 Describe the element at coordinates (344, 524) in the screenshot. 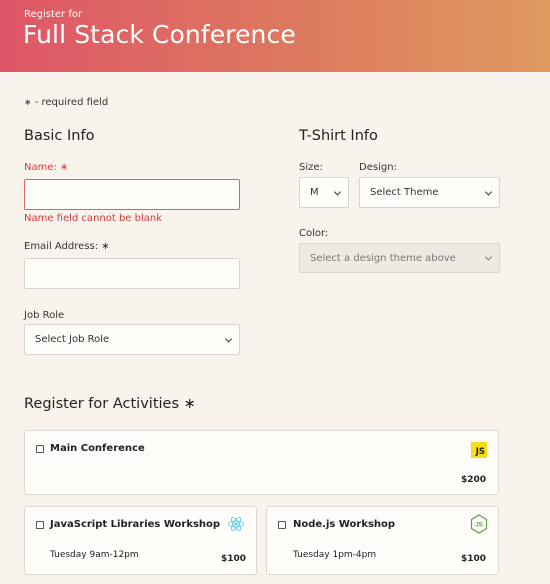

I see `activity-name: Node.js Workshop` at that location.